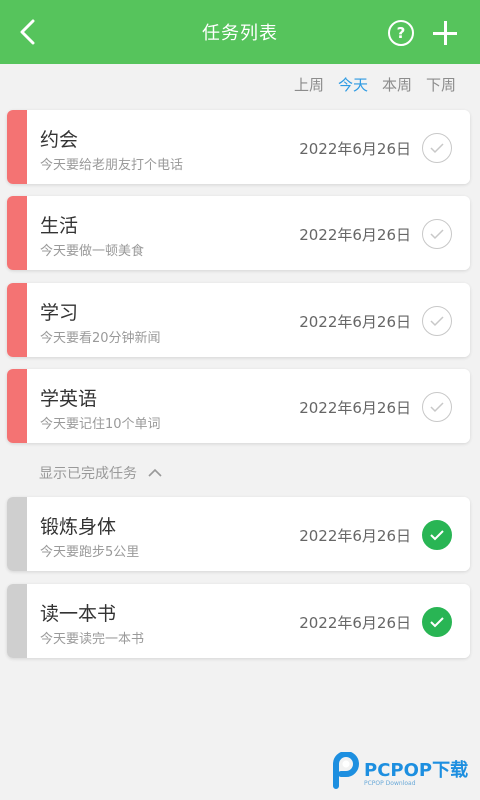  I want to click on task-description: 今天要跑步5公里, so click(90, 552).